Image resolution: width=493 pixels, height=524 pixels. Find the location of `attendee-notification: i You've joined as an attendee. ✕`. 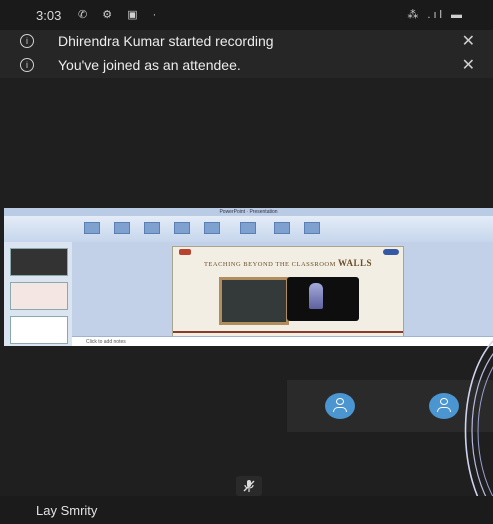

attendee-notification: i You've joined as an attendee. ✕ is located at coordinates (246, 66).